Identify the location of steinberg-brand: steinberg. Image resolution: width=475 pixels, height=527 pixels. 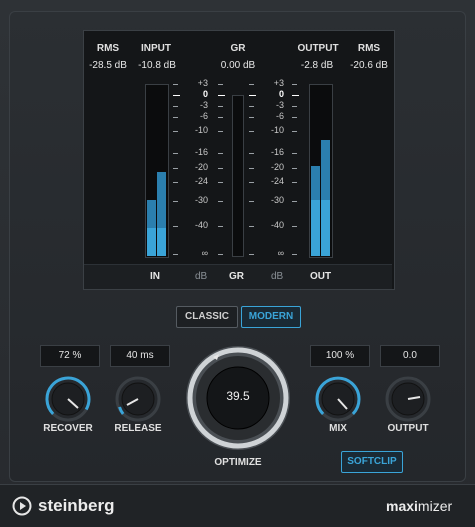
(76, 505).